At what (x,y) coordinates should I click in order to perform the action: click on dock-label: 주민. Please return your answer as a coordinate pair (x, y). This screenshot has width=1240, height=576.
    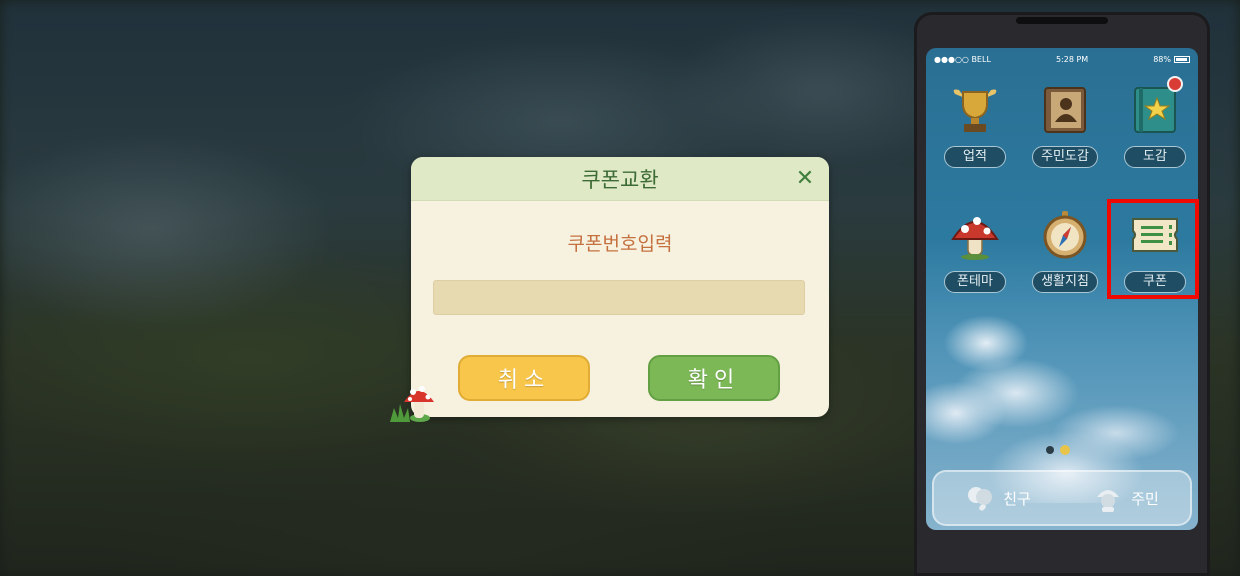
    Looking at the image, I should click on (1145, 498).